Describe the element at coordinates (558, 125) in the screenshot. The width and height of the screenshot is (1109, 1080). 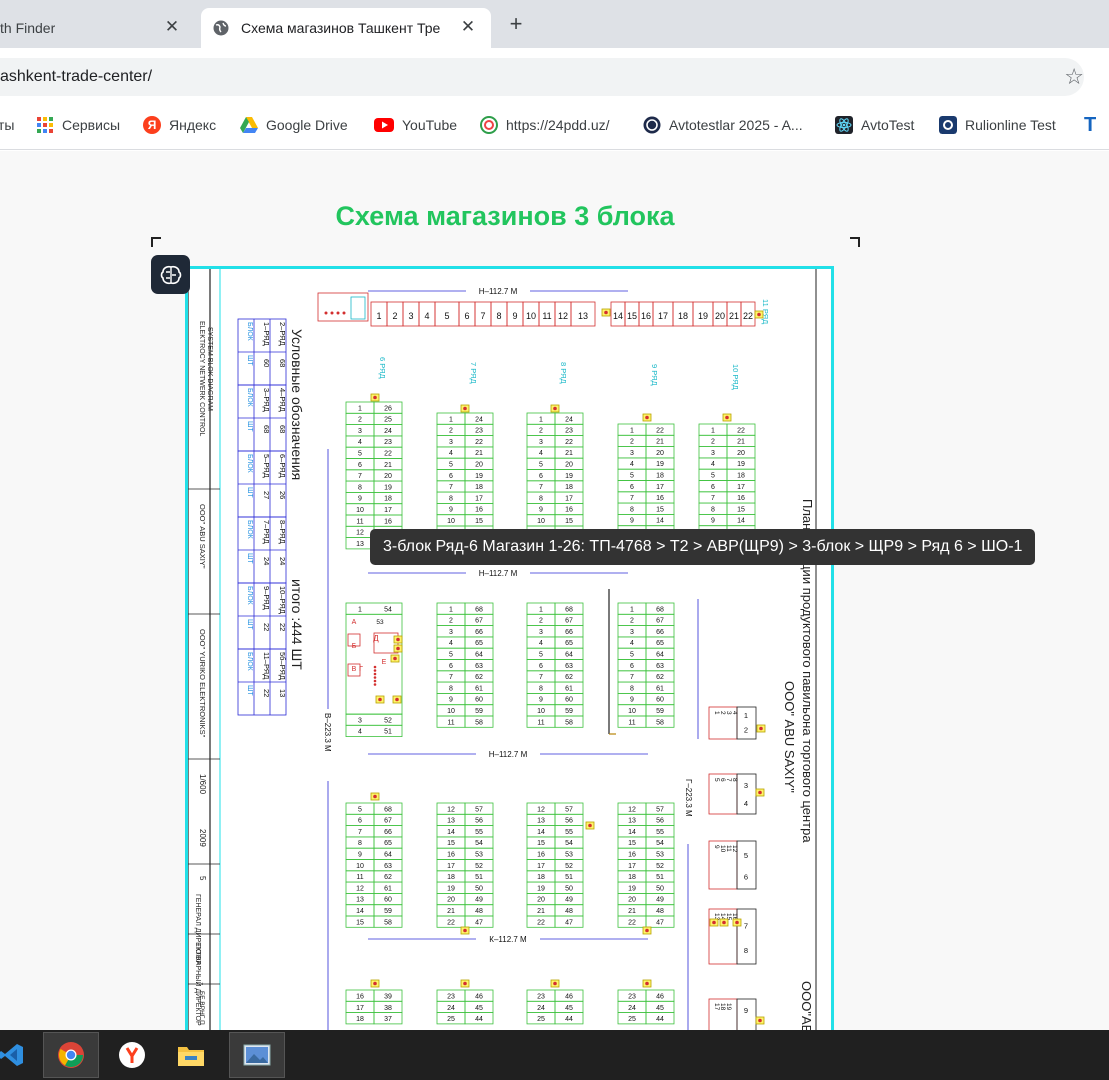
I see `bookmark-label: https://24pdd.uz/` at that location.